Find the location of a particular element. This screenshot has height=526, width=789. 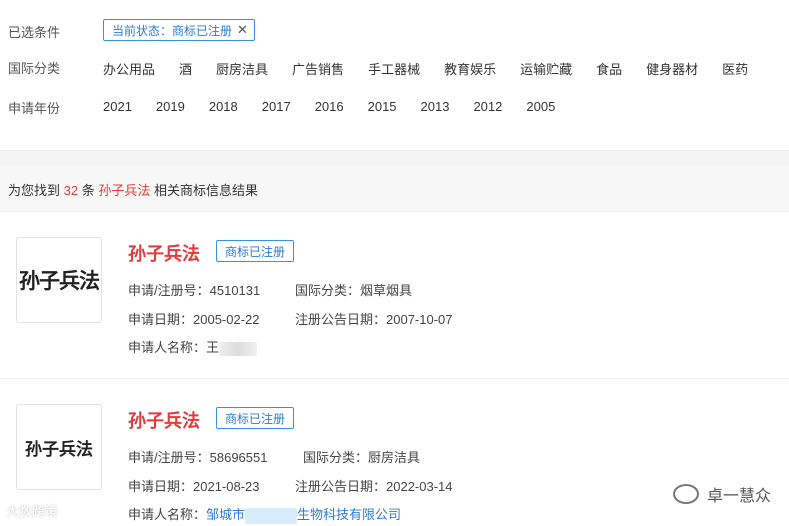

reg-number: 申请/注册号：58696551 is located at coordinates (197, 456).